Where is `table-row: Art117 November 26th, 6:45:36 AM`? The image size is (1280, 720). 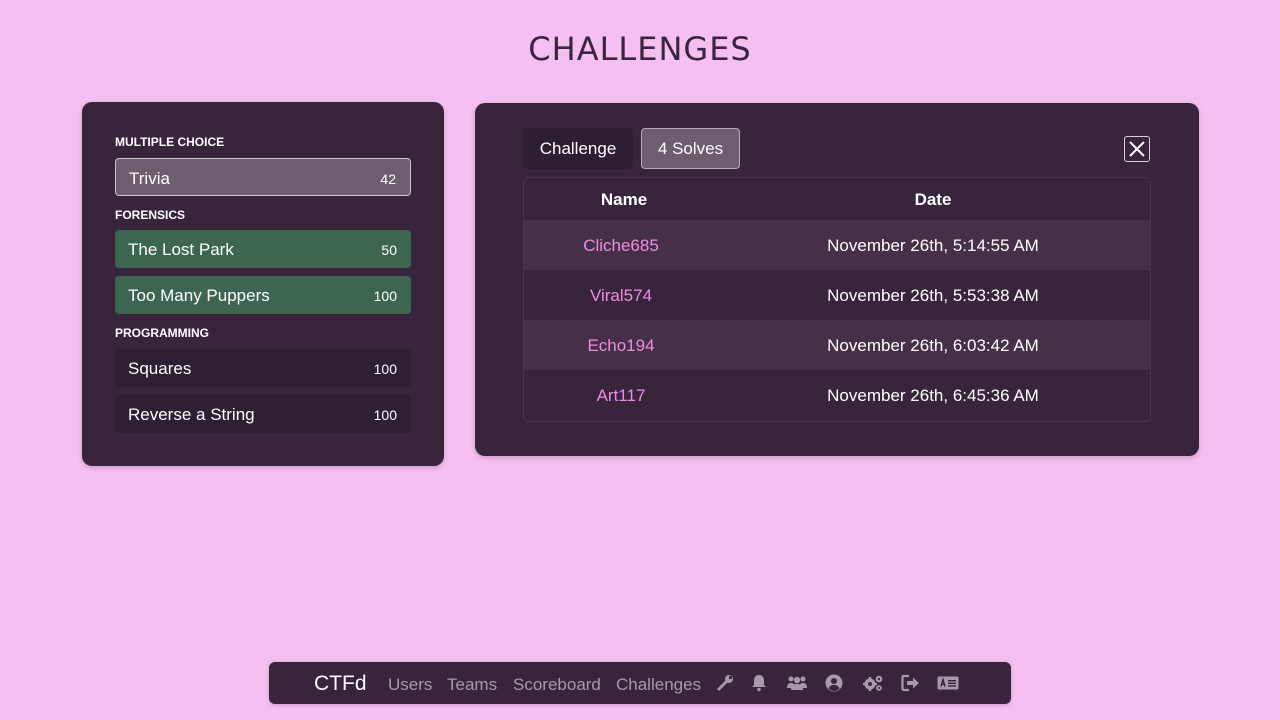
table-row: Art117 November 26th, 6:45:36 AM is located at coordinates (837, 395).